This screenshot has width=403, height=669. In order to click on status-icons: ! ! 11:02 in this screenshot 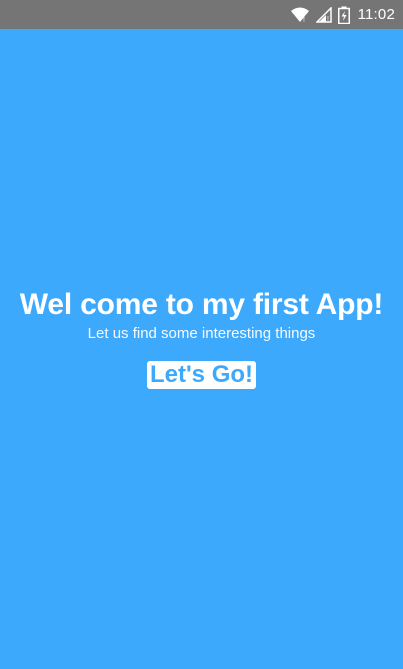, I will do `click(342, 14)`.